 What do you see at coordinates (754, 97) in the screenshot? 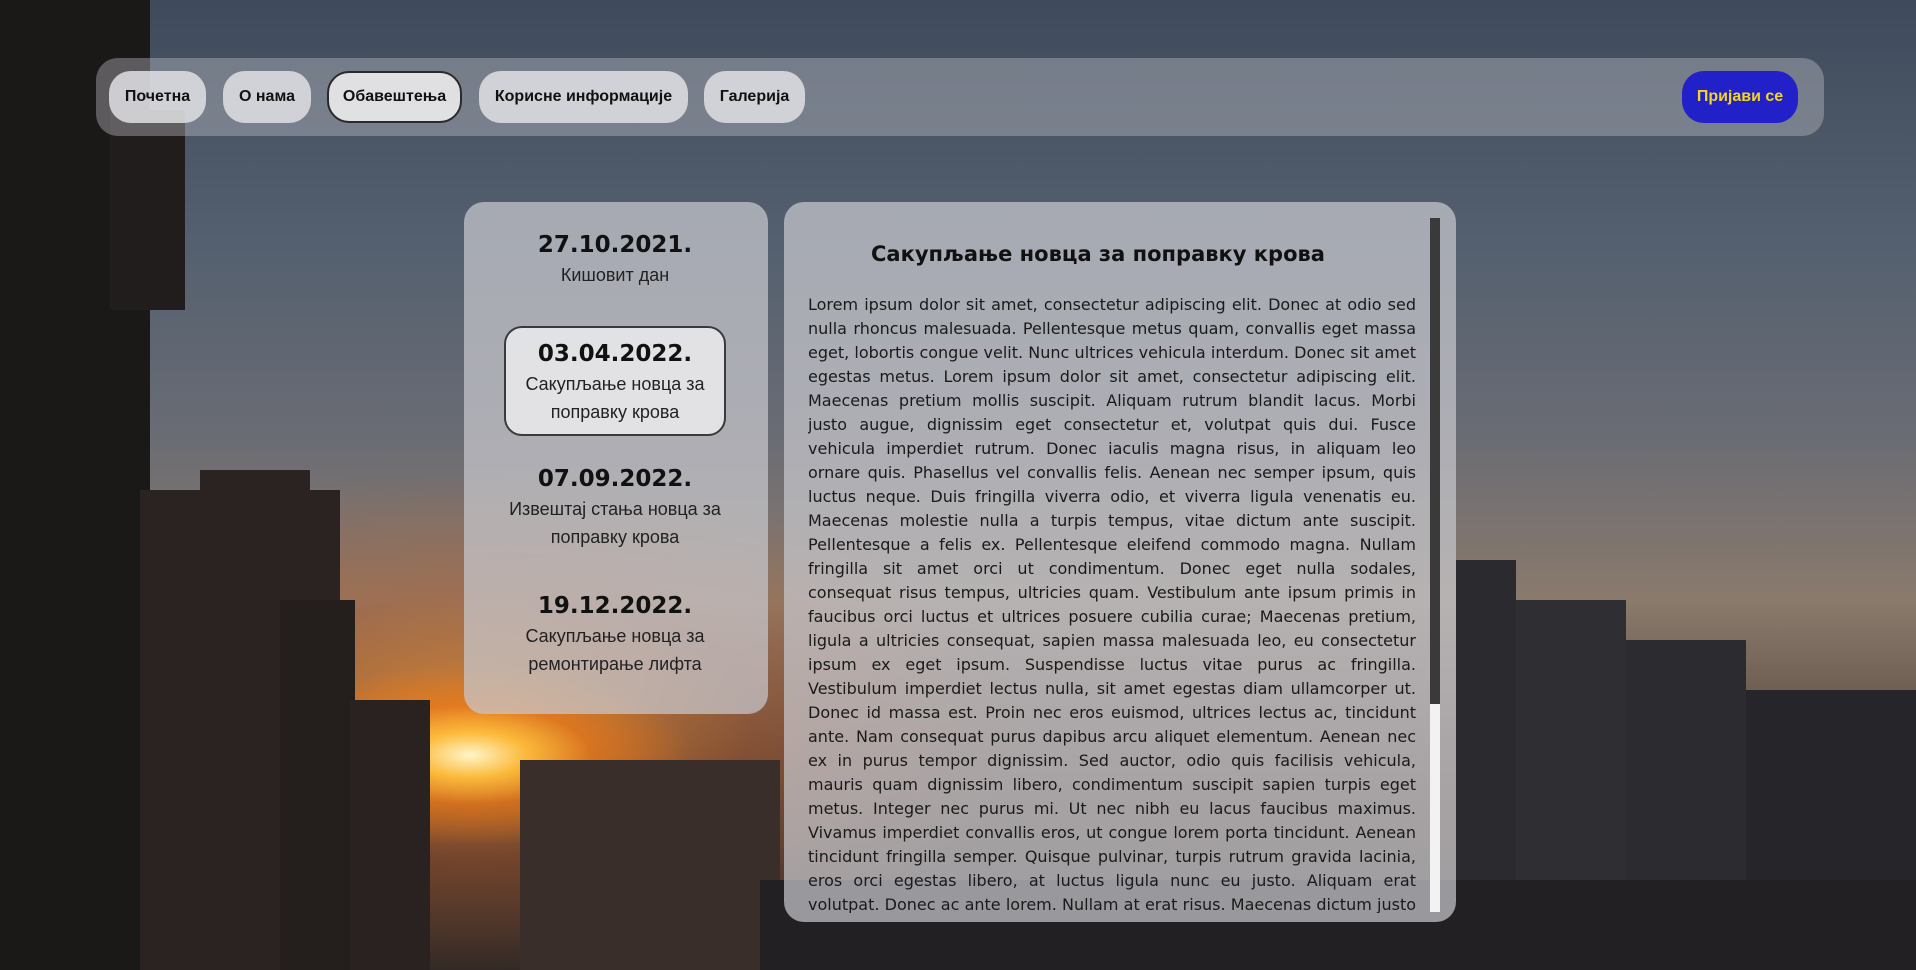
I see `nav-gallery: Галерија` at bounding box center [754, 97].